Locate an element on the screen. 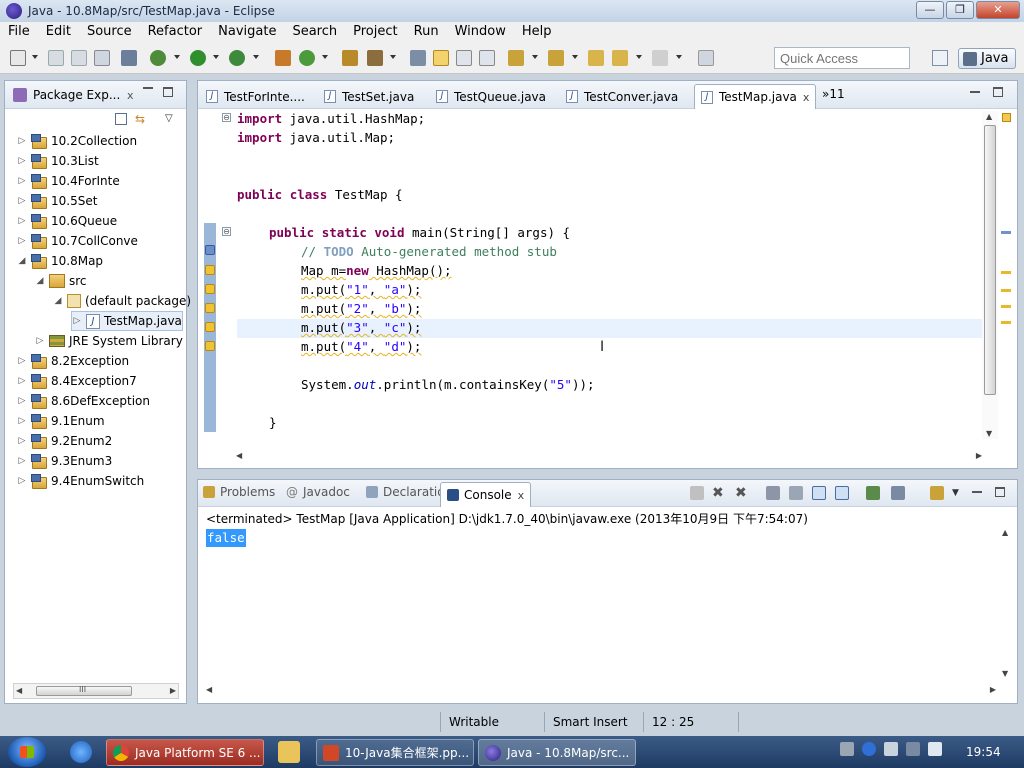 This screenshot has height=768, width=1024. menu-navigate: Navigate is located at coordinates (247, 32).